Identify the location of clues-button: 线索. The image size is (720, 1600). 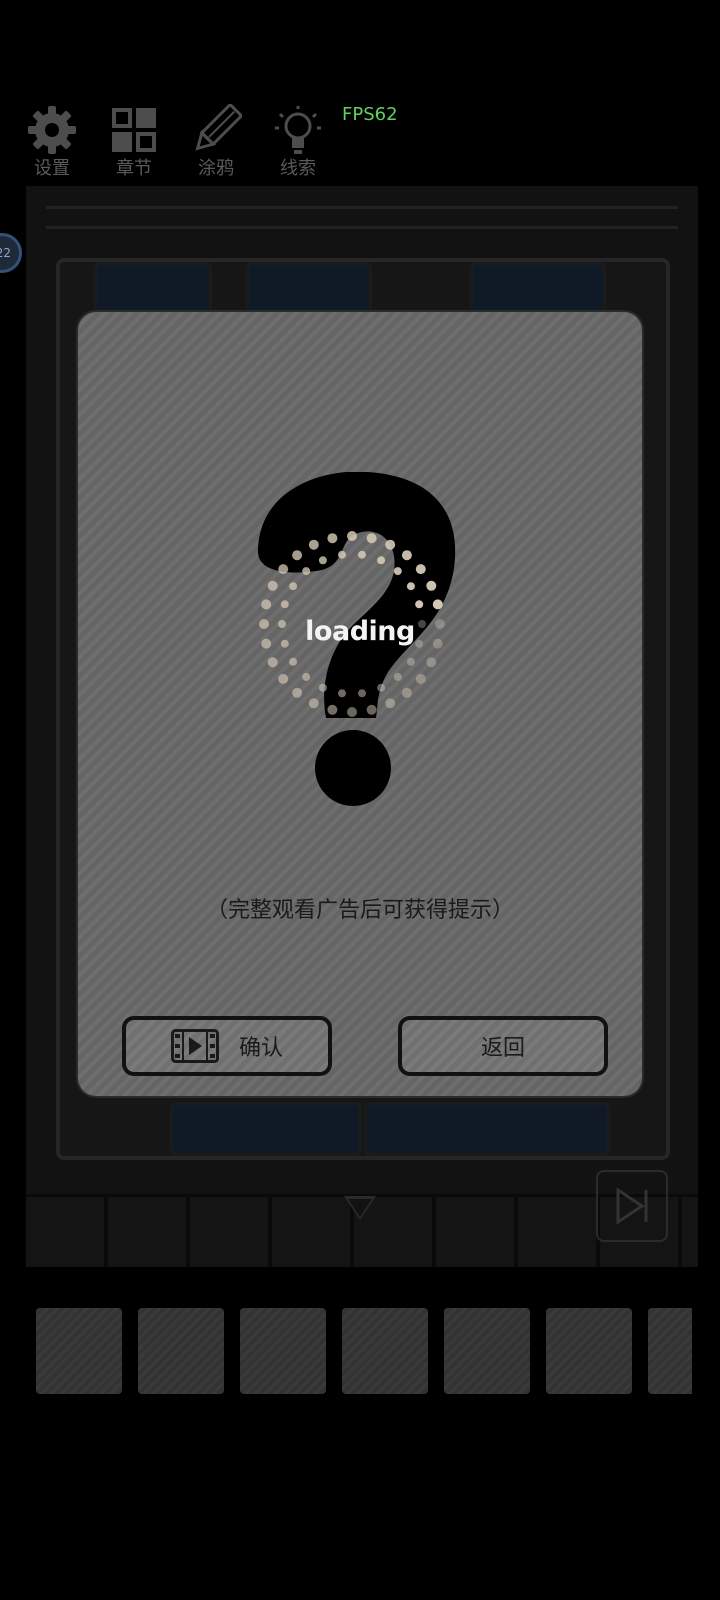
(298, 144).